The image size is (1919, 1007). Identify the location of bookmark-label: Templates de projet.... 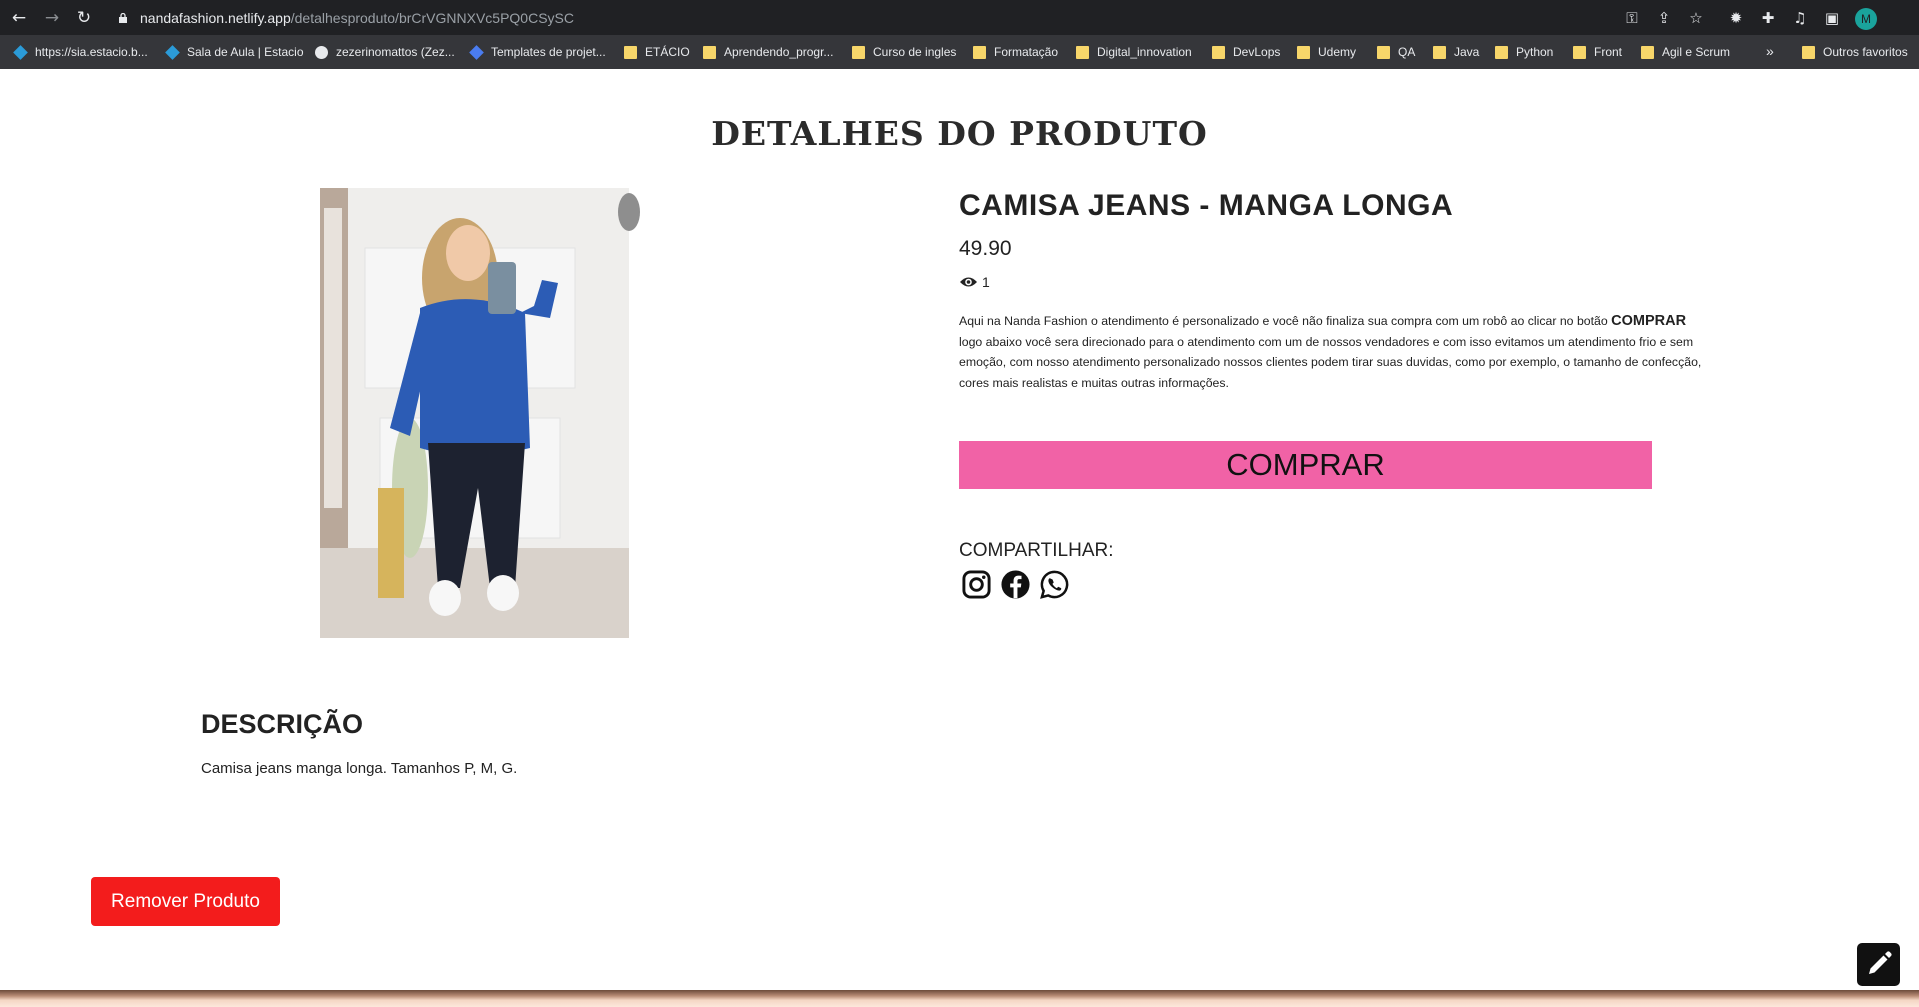
(548, 52).